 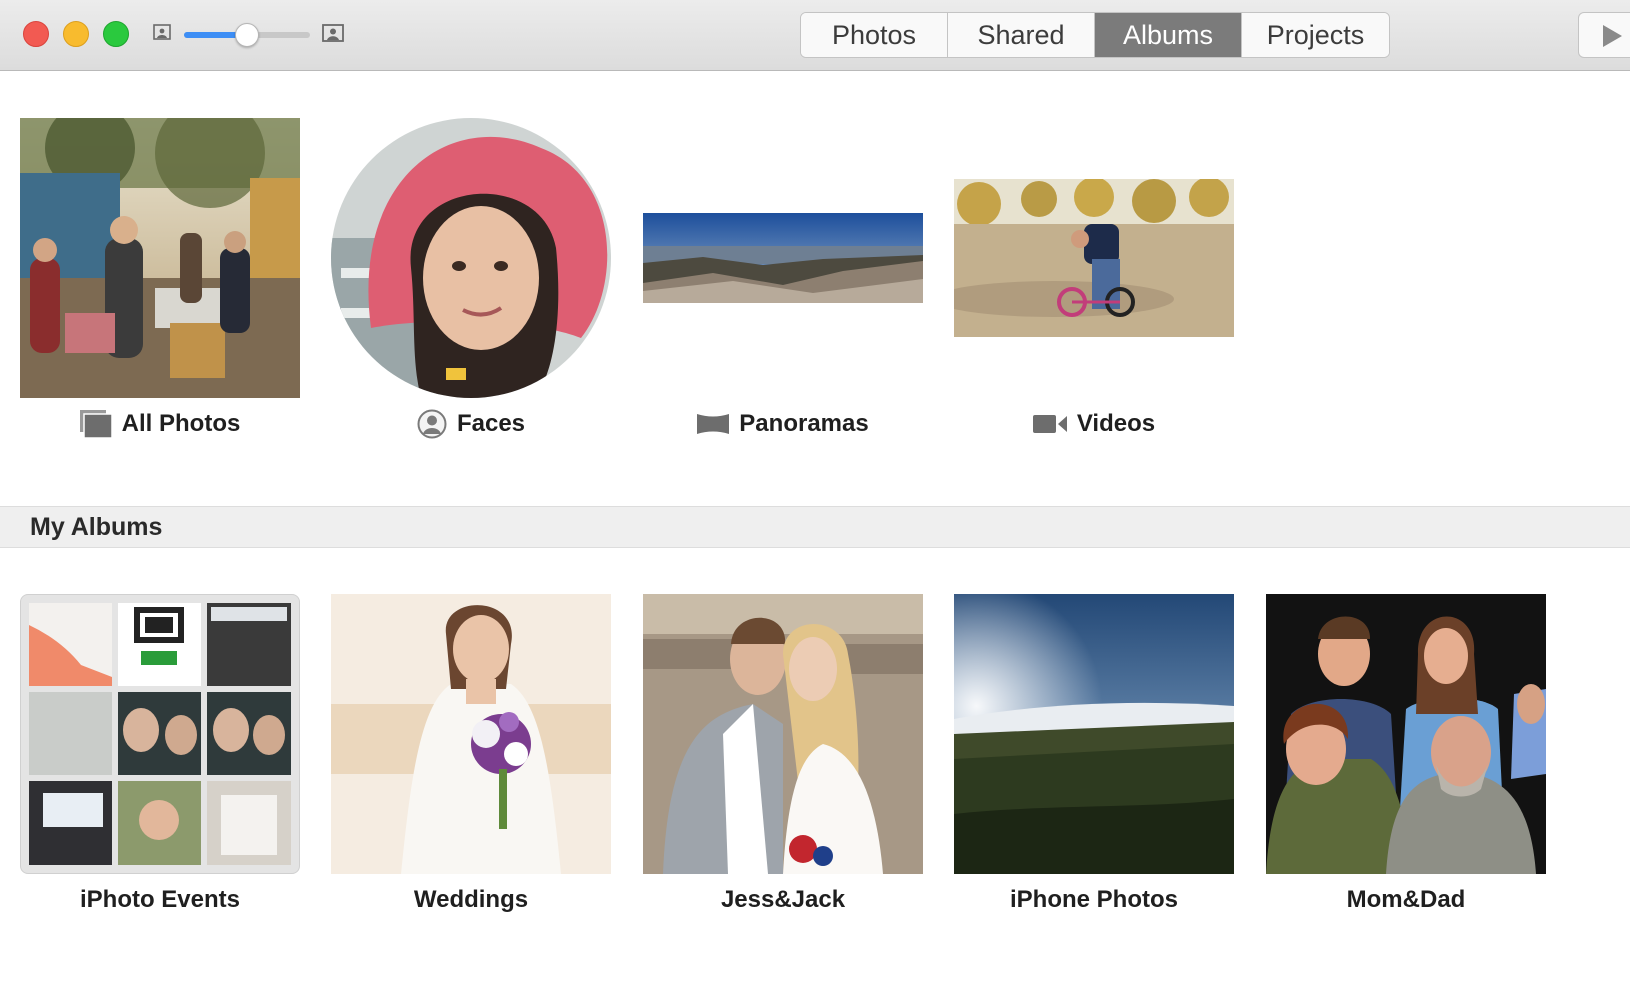 I want to click on album-label-mom-dad: Mom&Dad, so click(x=1406, y=900).